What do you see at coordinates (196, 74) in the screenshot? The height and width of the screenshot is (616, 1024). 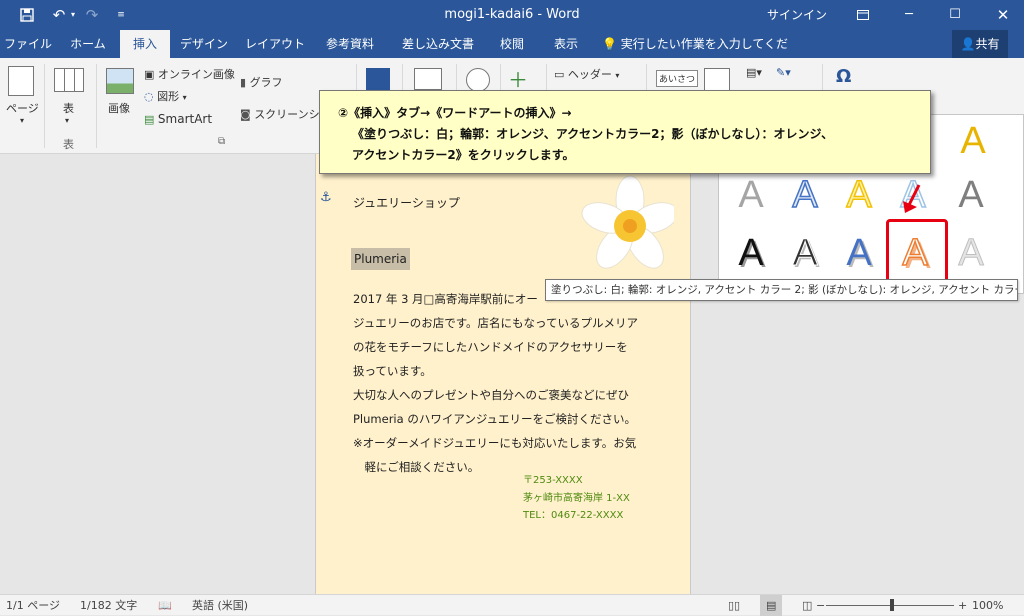 I see `online-picture-label: オンライン画像` at bounding box center [196, 74].